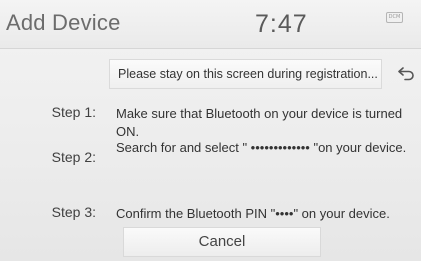 The image size is (421, 261). Describe the element at coordinates (394, 17) in the screenshot. I see `status-badge: DCM` at that location.